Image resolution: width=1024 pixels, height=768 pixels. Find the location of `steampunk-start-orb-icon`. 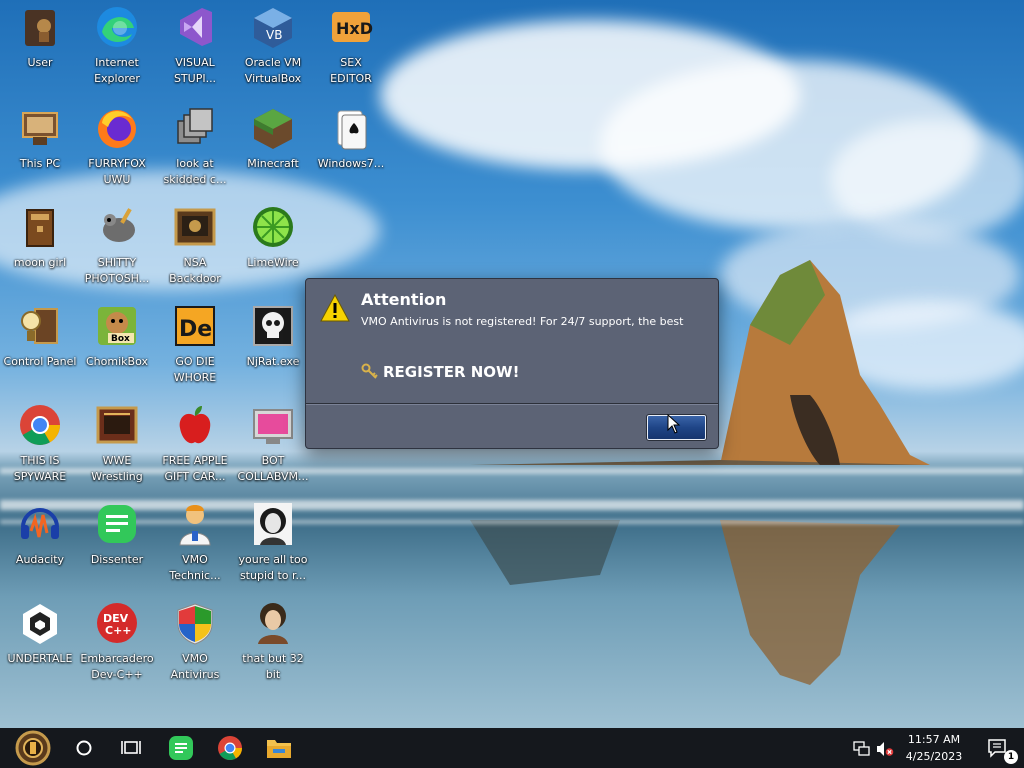

steampunk-start-orb-icon is located at coordinates (33, 748).